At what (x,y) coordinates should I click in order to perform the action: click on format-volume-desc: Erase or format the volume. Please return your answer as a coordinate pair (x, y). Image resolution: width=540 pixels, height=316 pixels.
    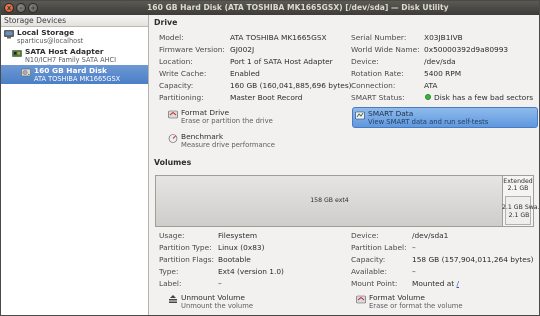
    Looking at the image, I should click on (416, 306).